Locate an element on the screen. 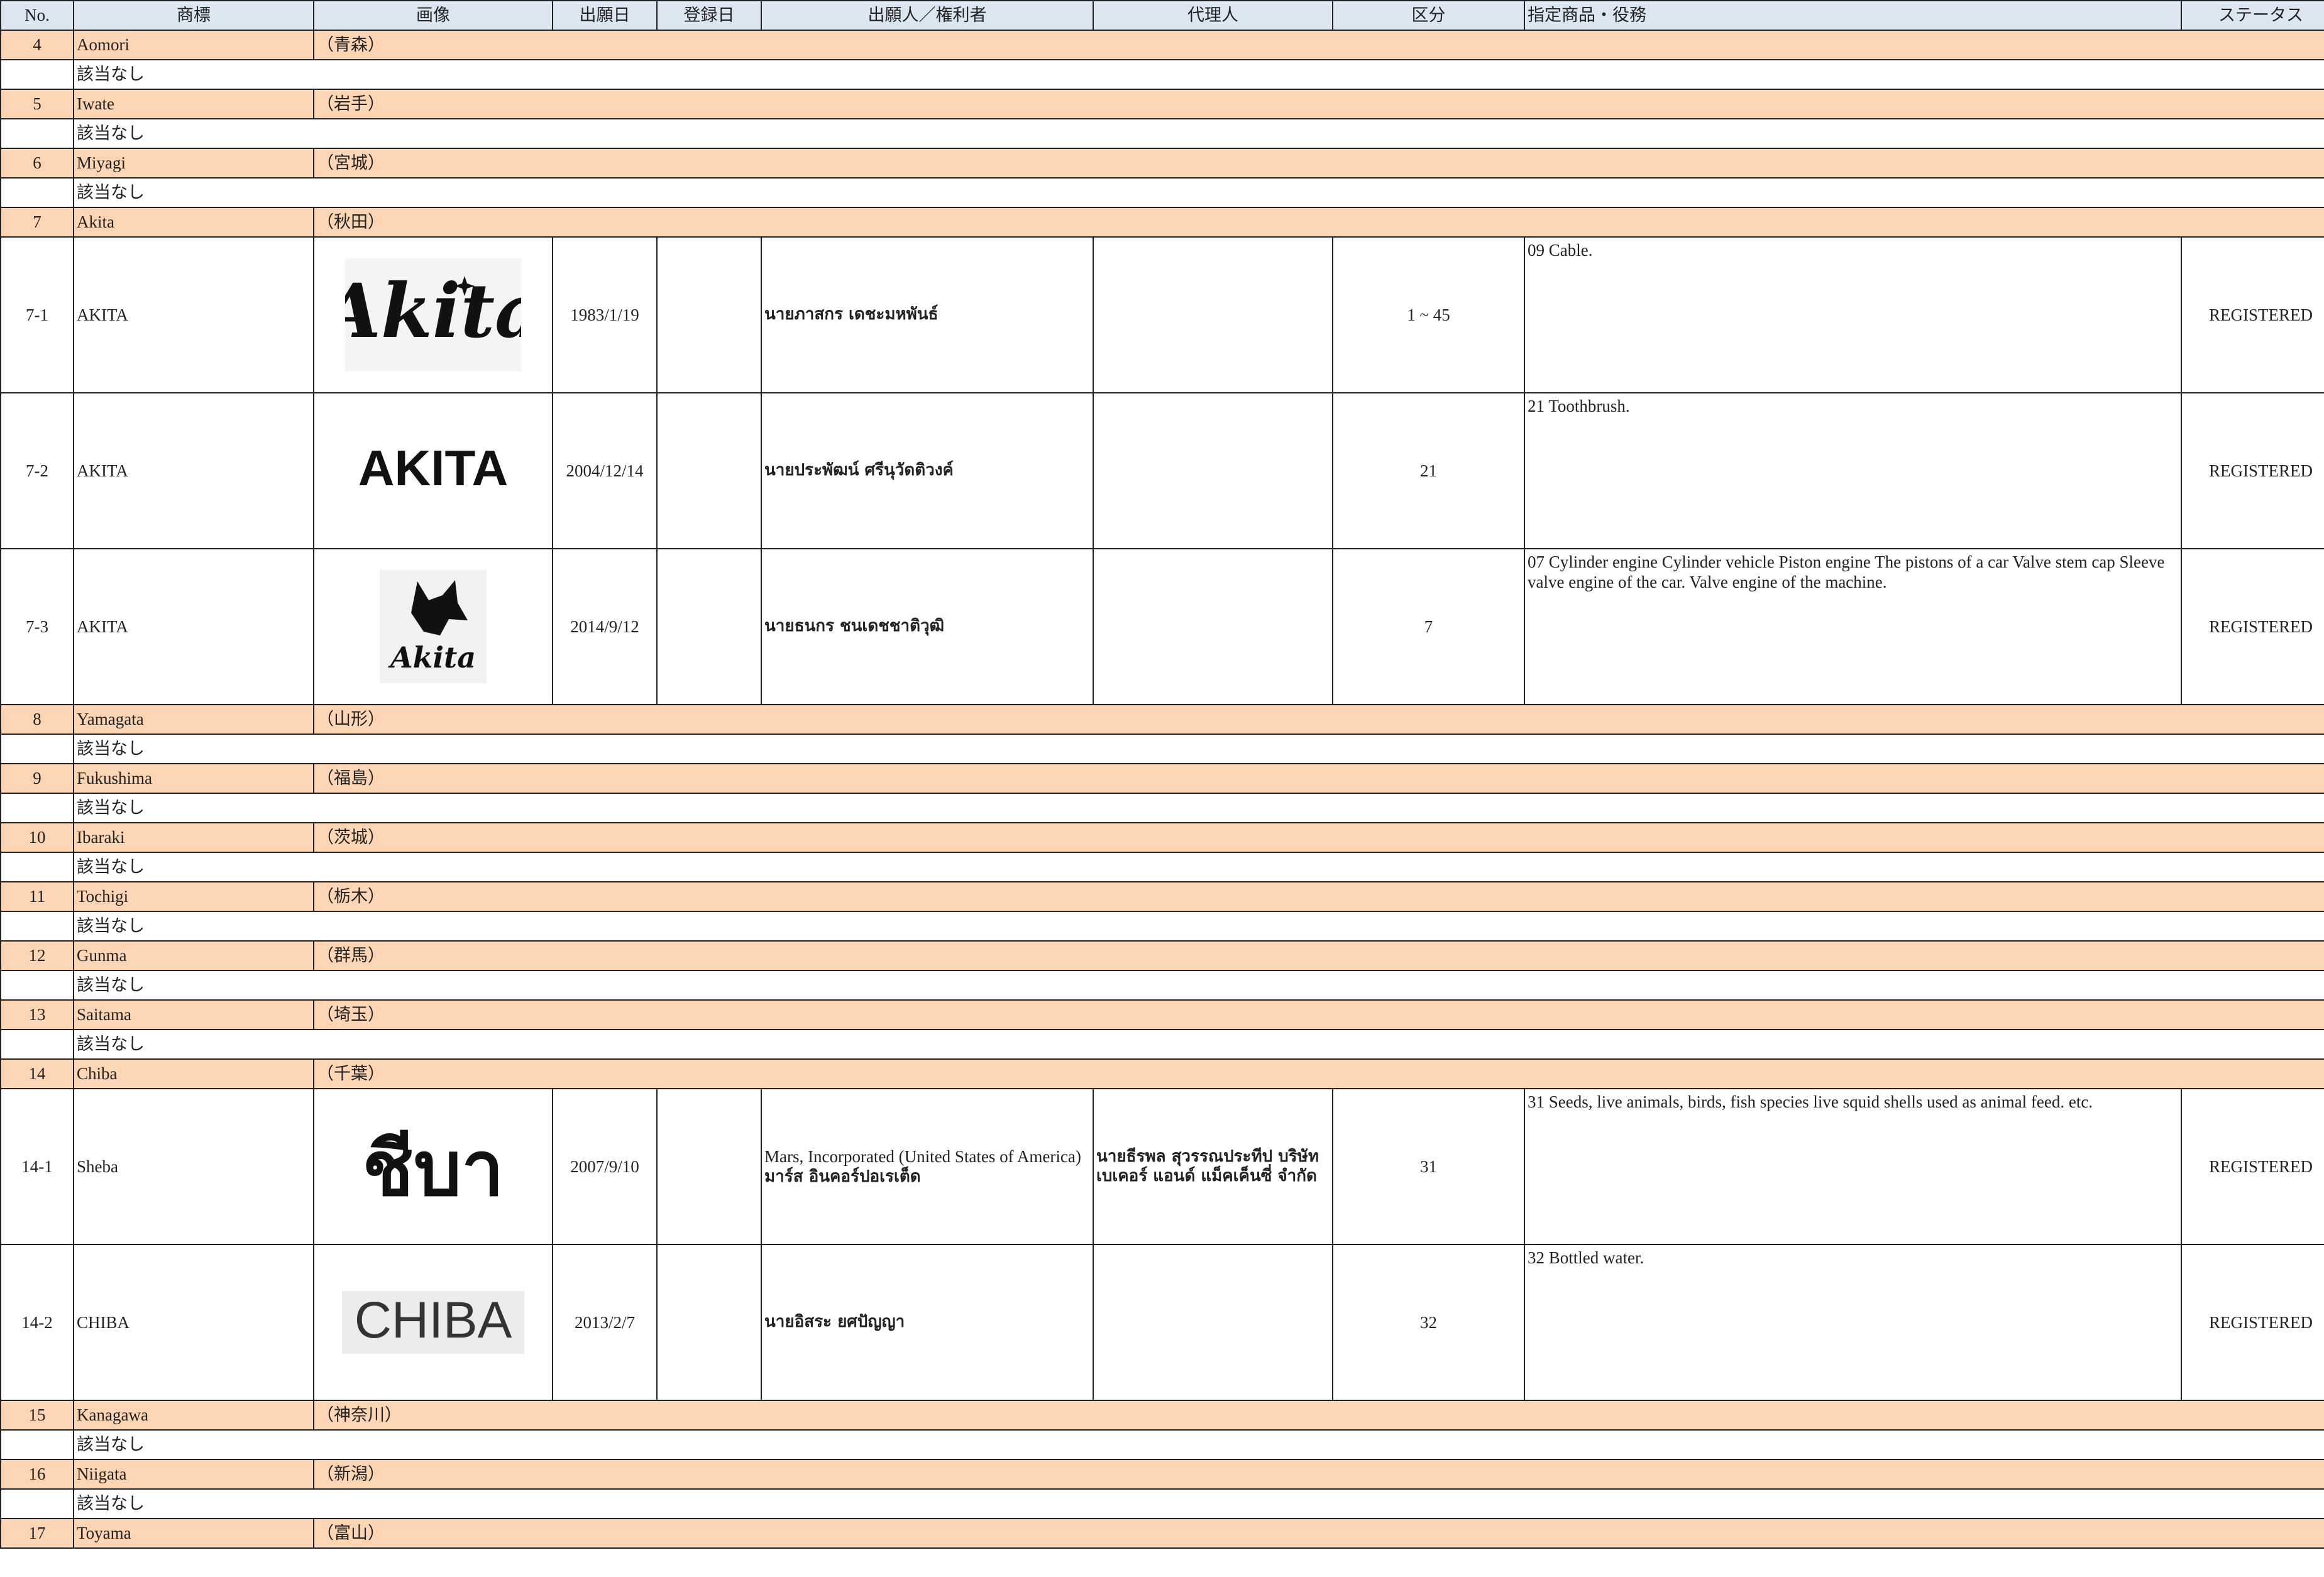 The height and width of the screenshot is (1577, 2324). goods-cell: 09 Cable. is located at coordinates (1853, 314).